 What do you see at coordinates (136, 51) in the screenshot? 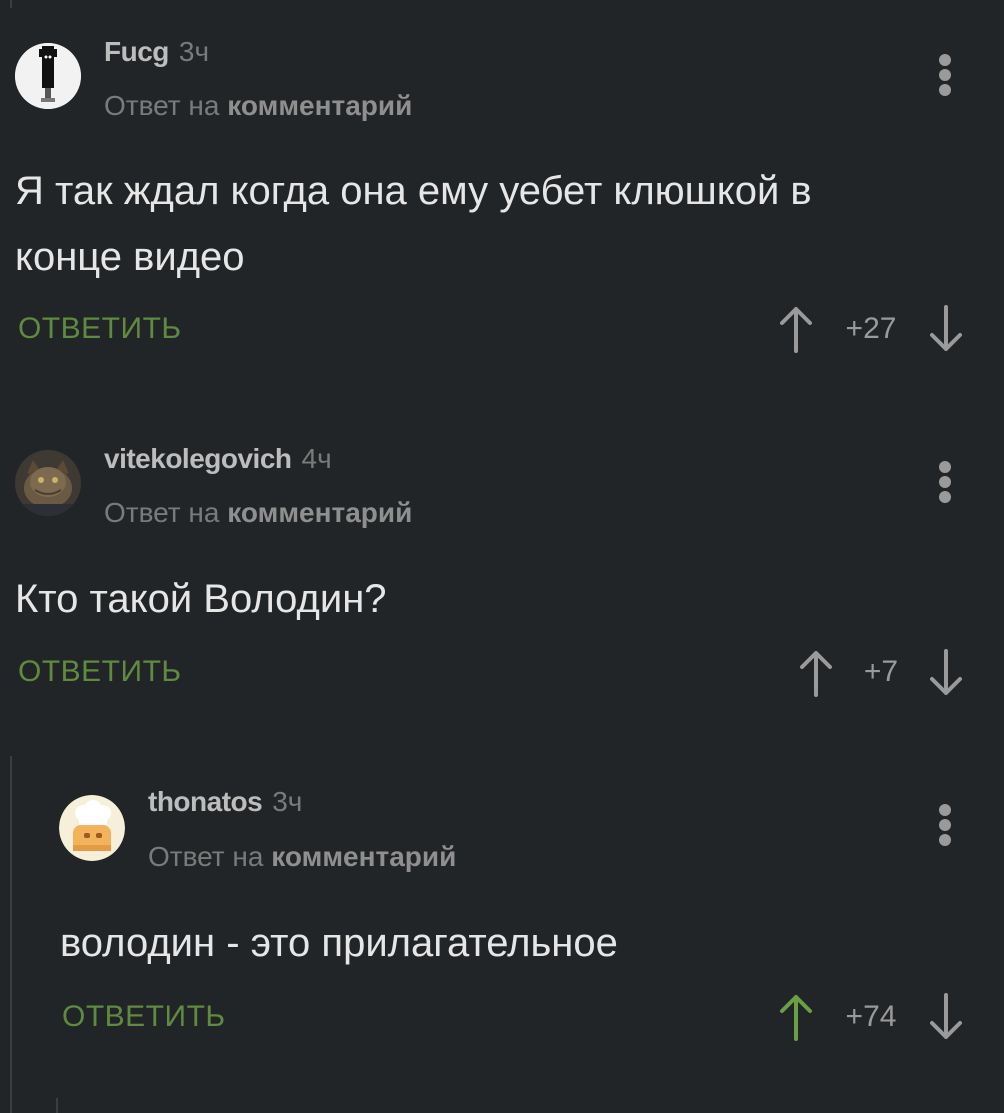
I see `author-name: Fucg` at bounding box center [136, 51].